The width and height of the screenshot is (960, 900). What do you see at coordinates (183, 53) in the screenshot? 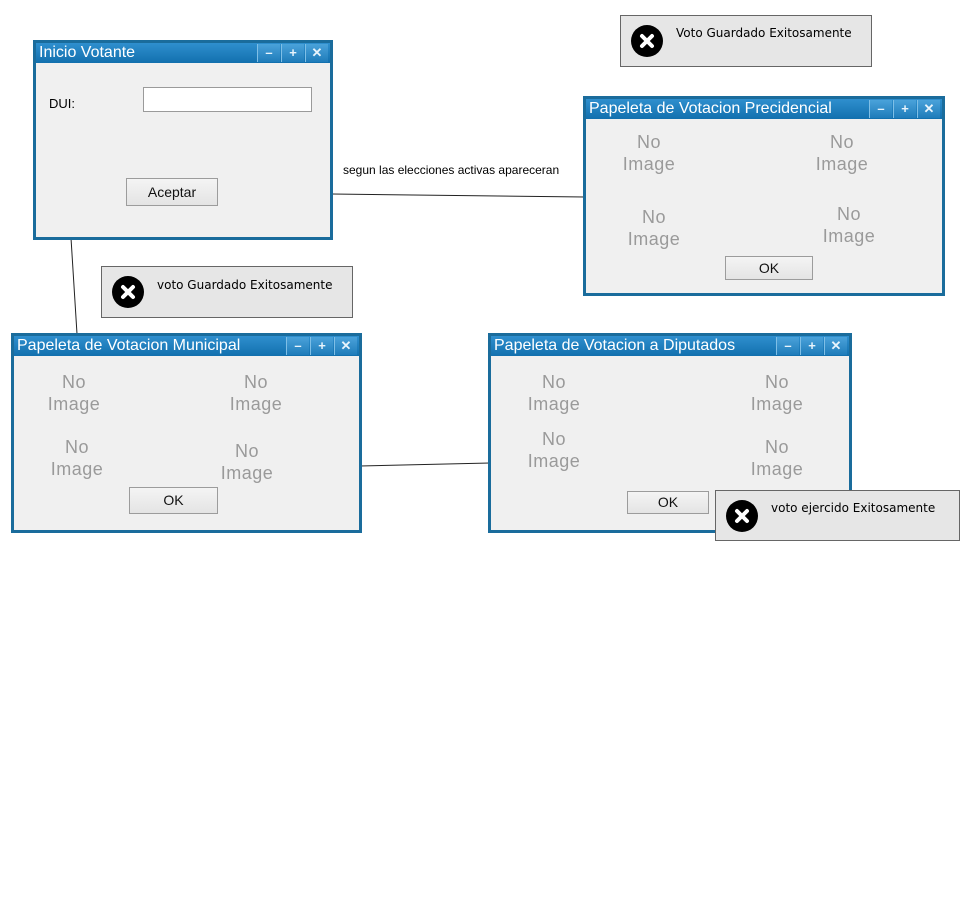
I see `window-titlebar: Inicio Votante – + ✕` at bounding box center [183, 53].